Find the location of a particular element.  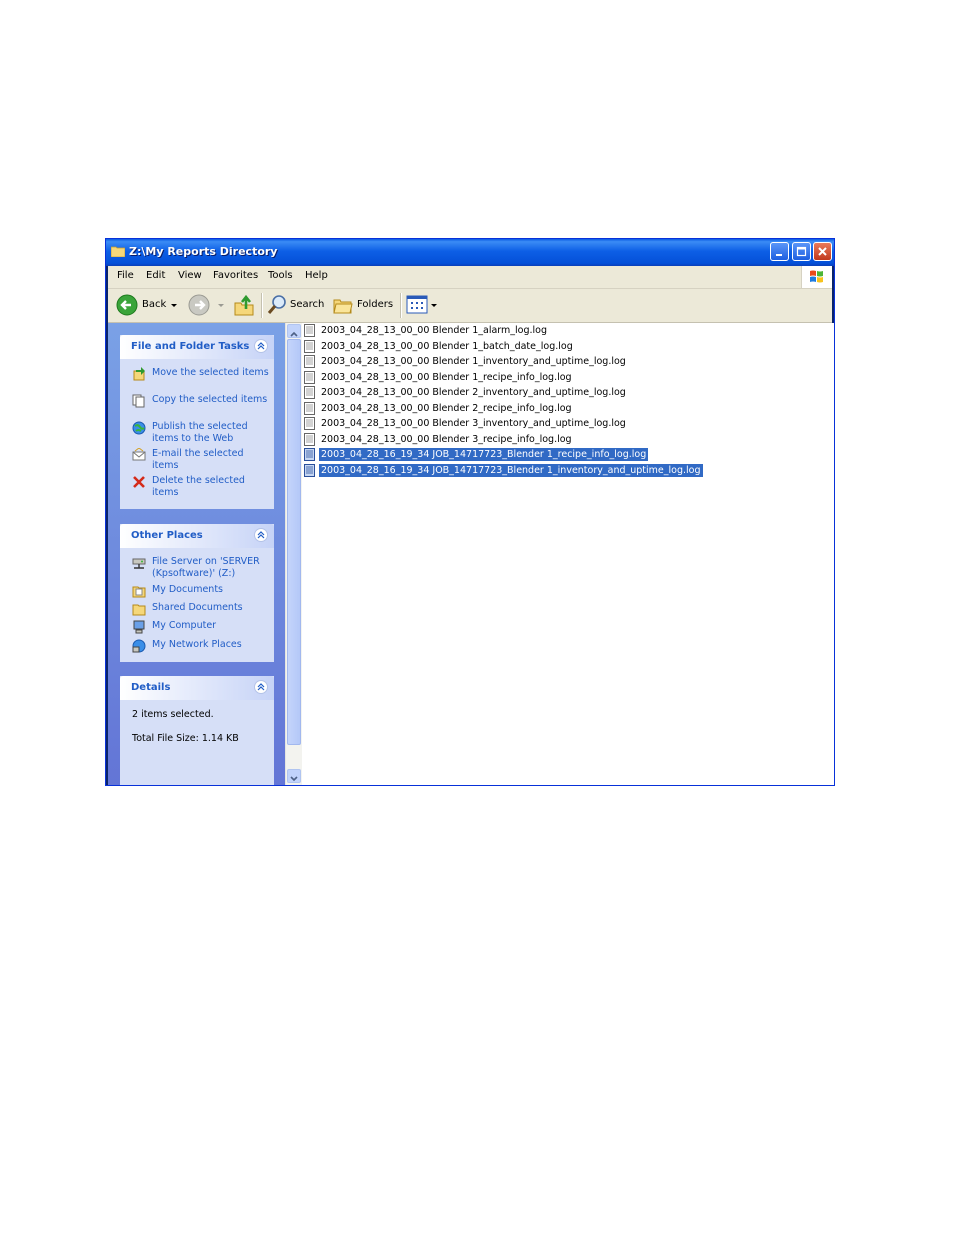

close-button is located at coordinates (822, 251).